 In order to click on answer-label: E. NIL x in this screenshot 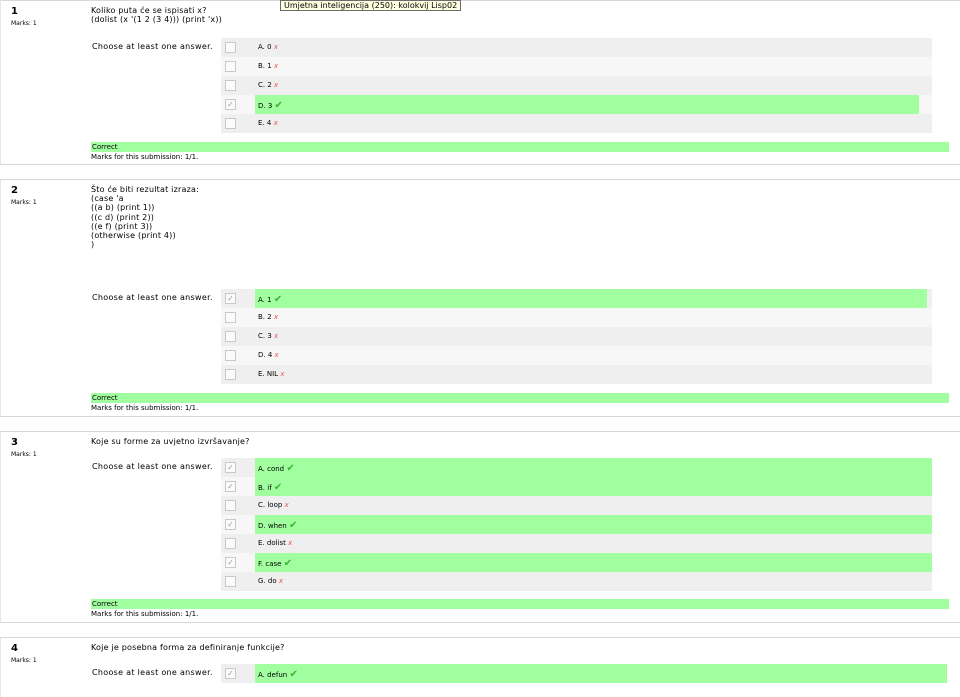, I will do `click(271, 374)`.